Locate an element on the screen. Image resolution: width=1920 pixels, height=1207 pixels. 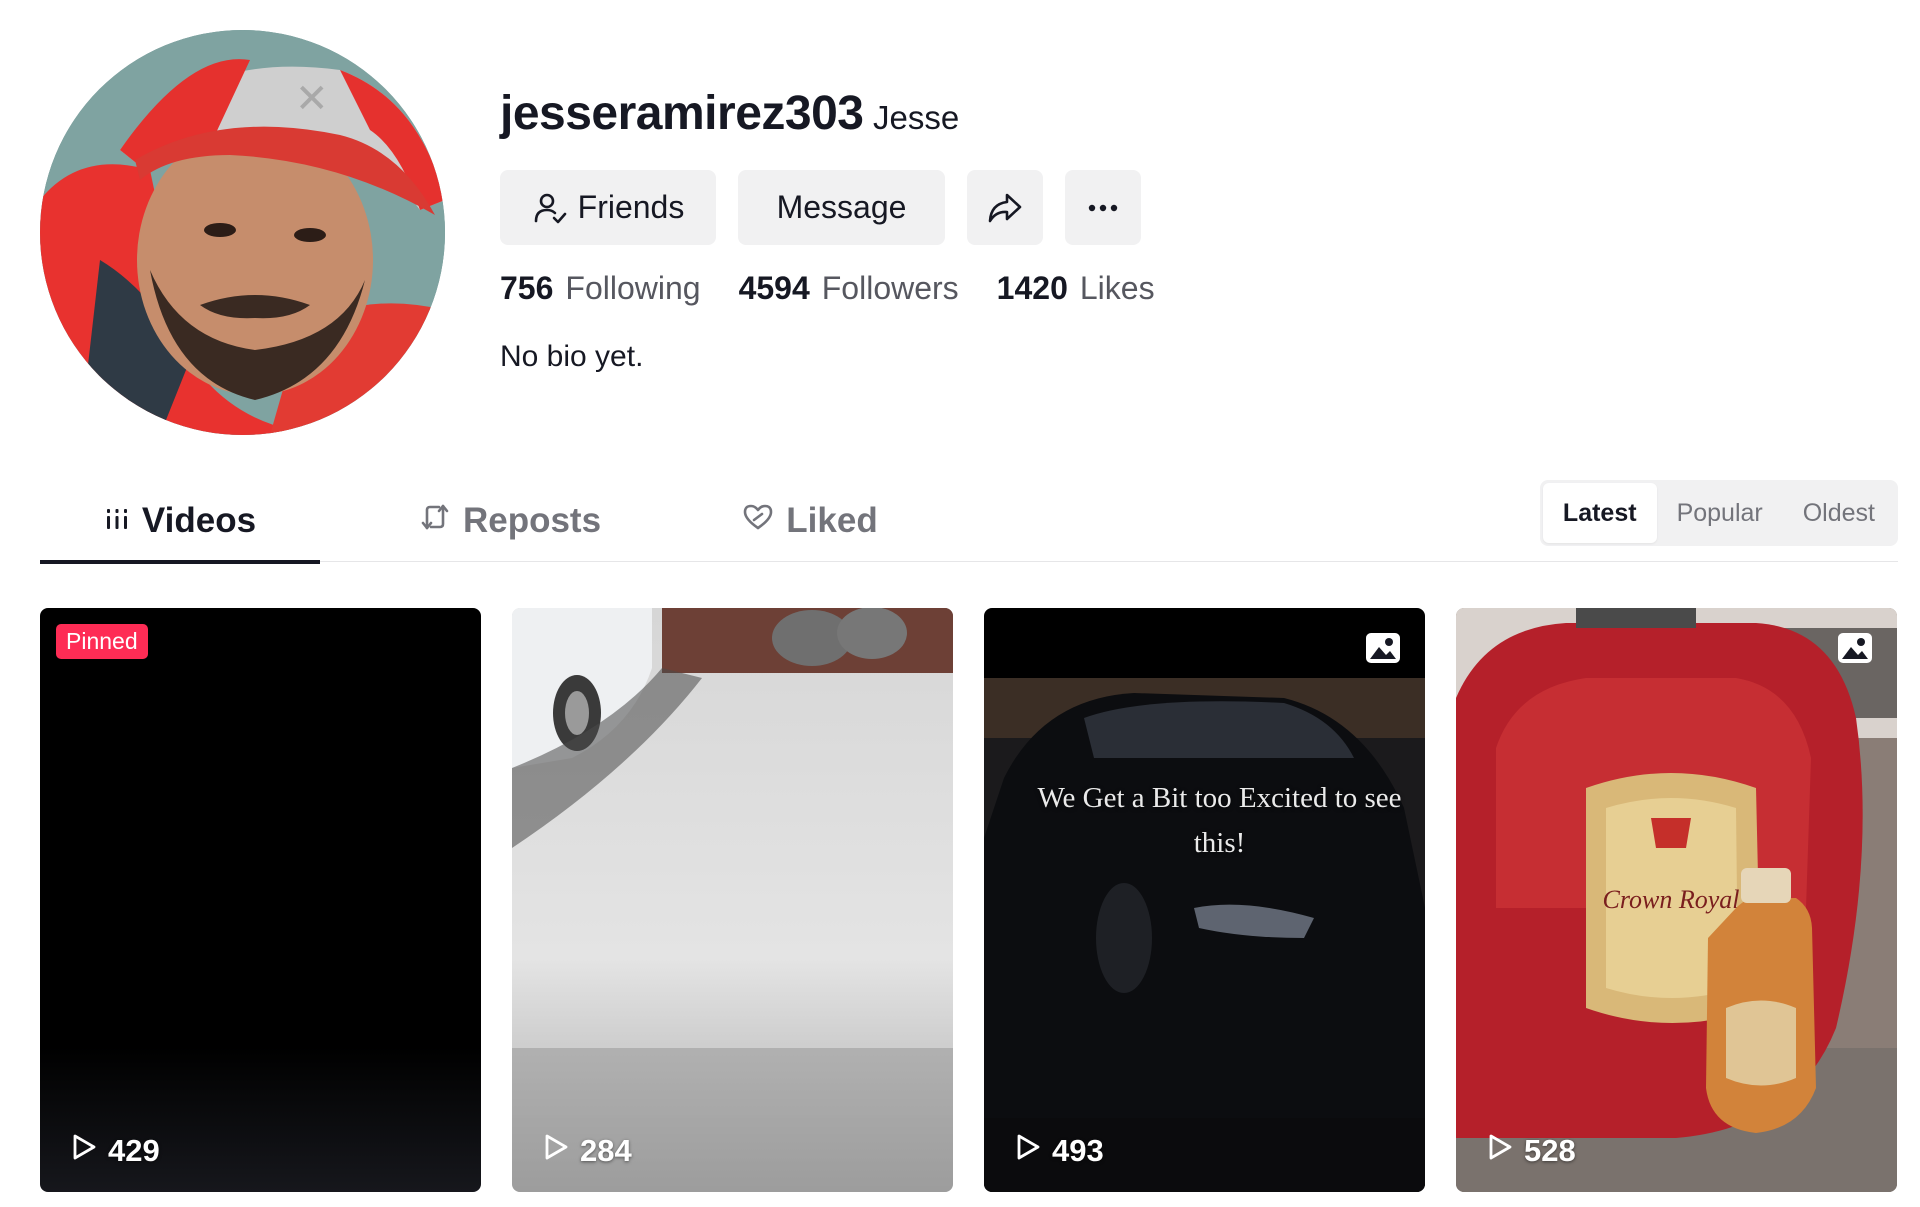
more-icon is located at coordinates (1103, 208).